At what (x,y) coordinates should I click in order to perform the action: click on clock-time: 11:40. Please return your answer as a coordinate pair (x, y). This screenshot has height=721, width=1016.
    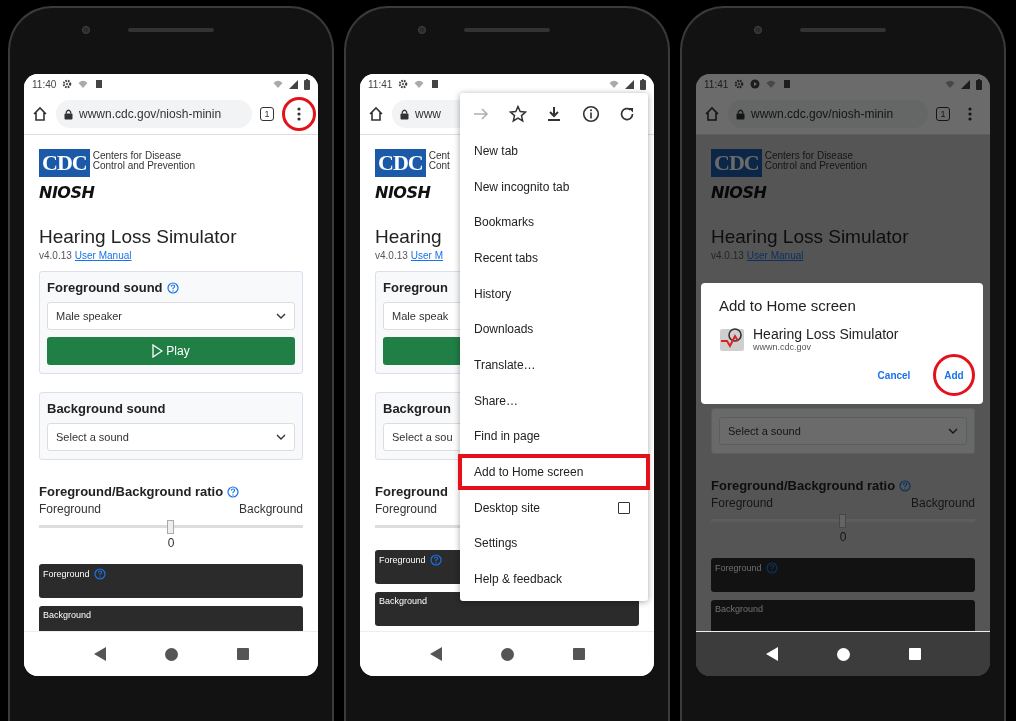
    Looking at the image, I should click on (44, 84).